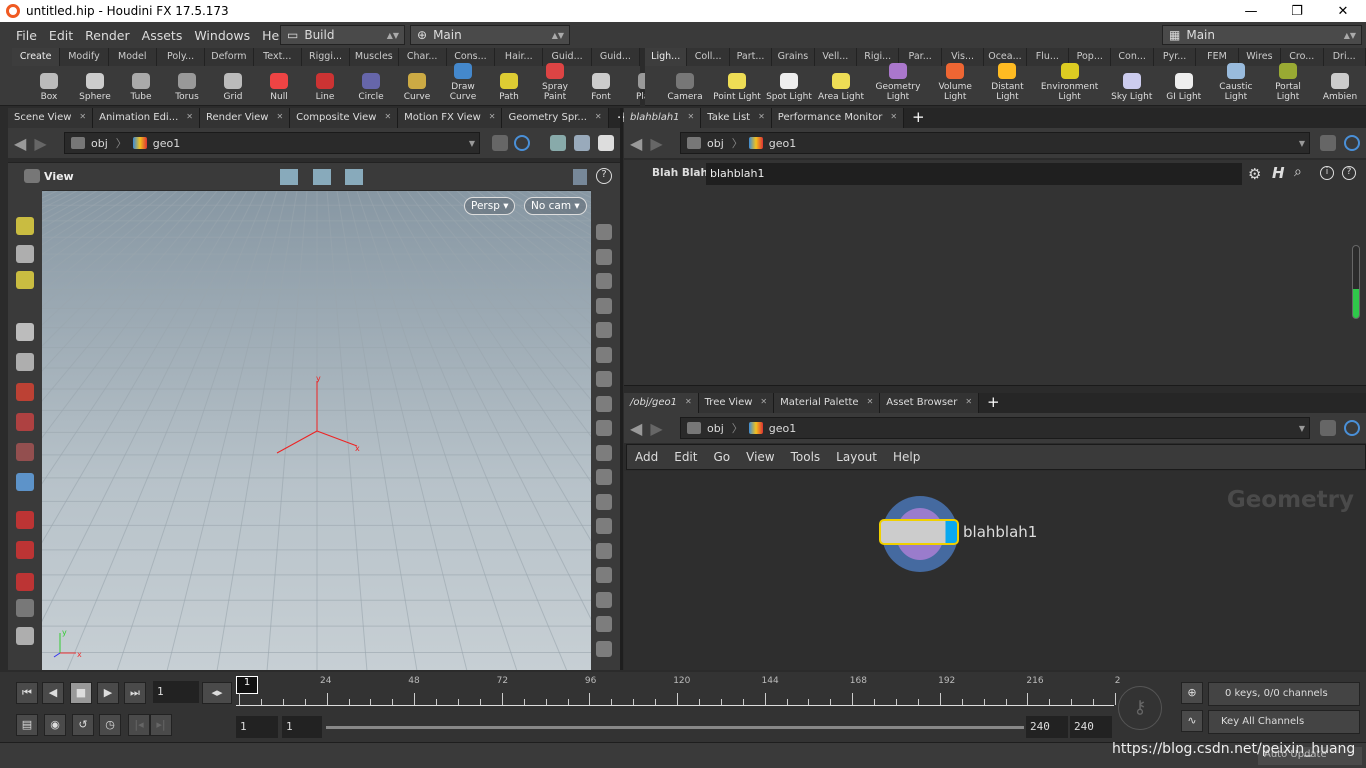 The height and width of the screenshot is (768, 1366). I want to click on close-button: ✕, so click(1343, 11).